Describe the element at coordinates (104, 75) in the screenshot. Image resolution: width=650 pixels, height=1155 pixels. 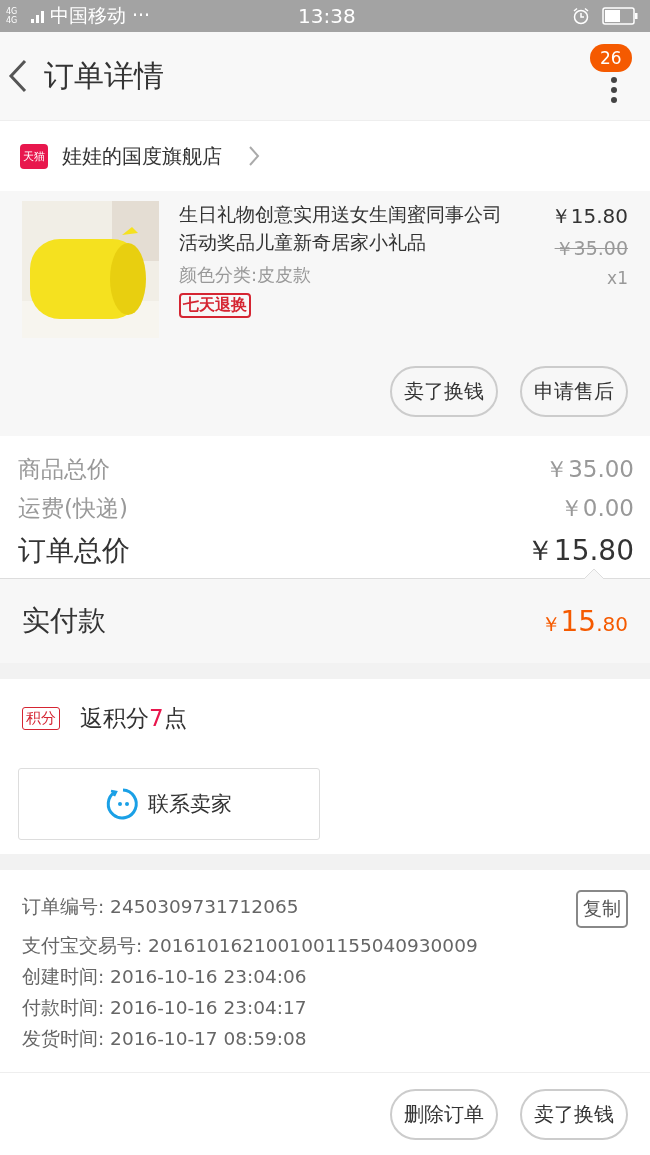
I see `page-title: 订单详情` at that location.